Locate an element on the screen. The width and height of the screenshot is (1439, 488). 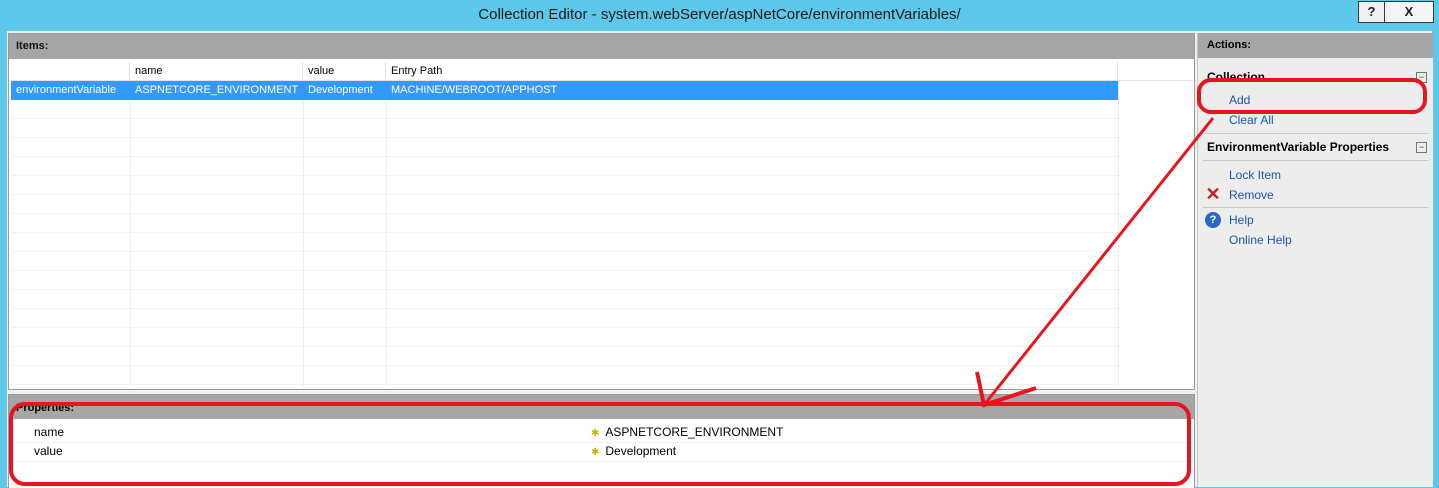
property-value-value: ✱ Development is located at coordinates (633, 452).